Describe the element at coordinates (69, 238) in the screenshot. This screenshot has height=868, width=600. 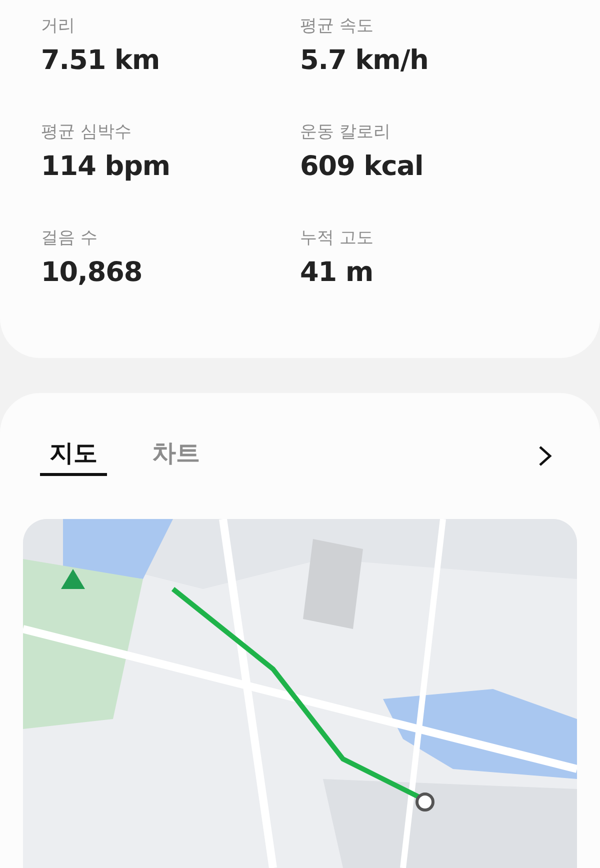
I see `stat-label: 걸음 수` at that location.